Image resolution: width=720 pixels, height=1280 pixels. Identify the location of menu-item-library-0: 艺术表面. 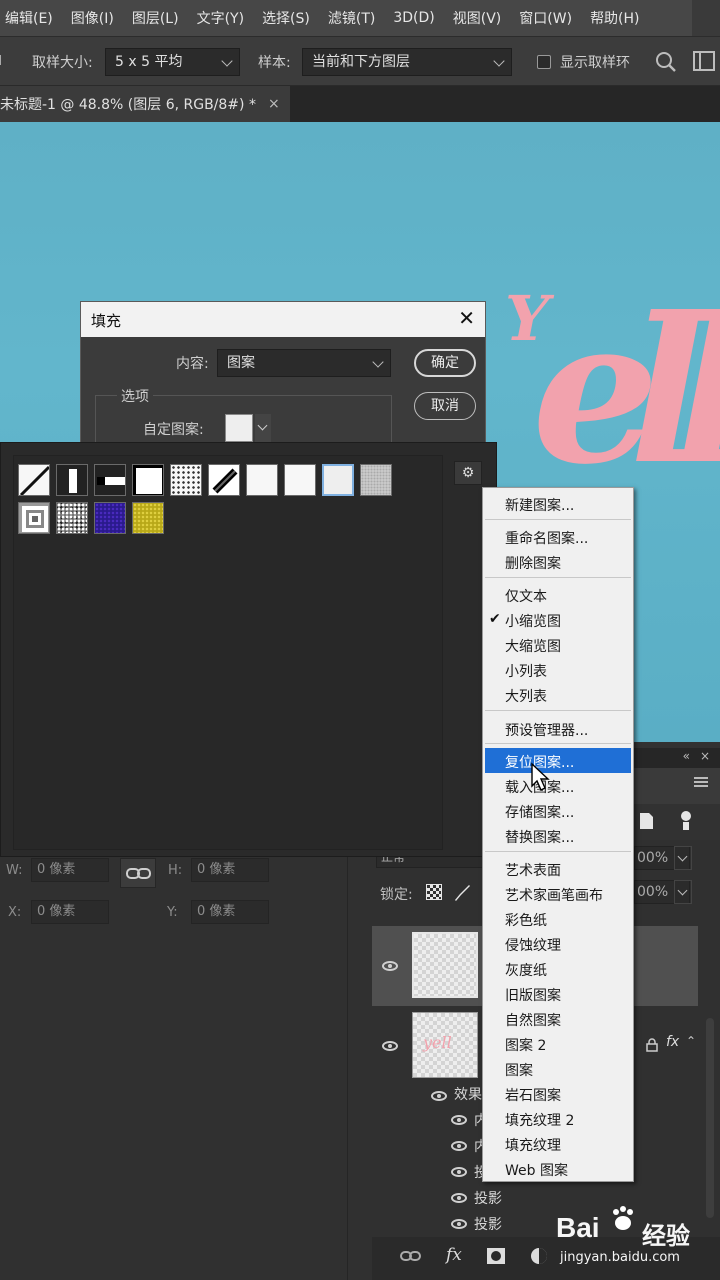
(533, 870).